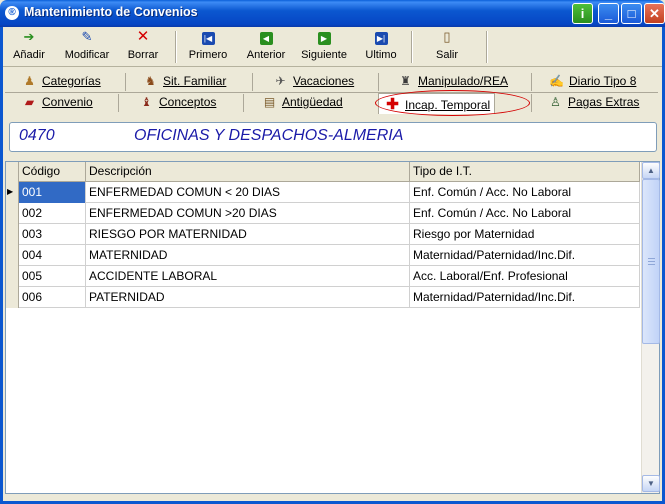 The width and height of the screenshot is (665, 504). I want to click on grid-header: Código Descripción Tipo de I.T., so click(323, 172).